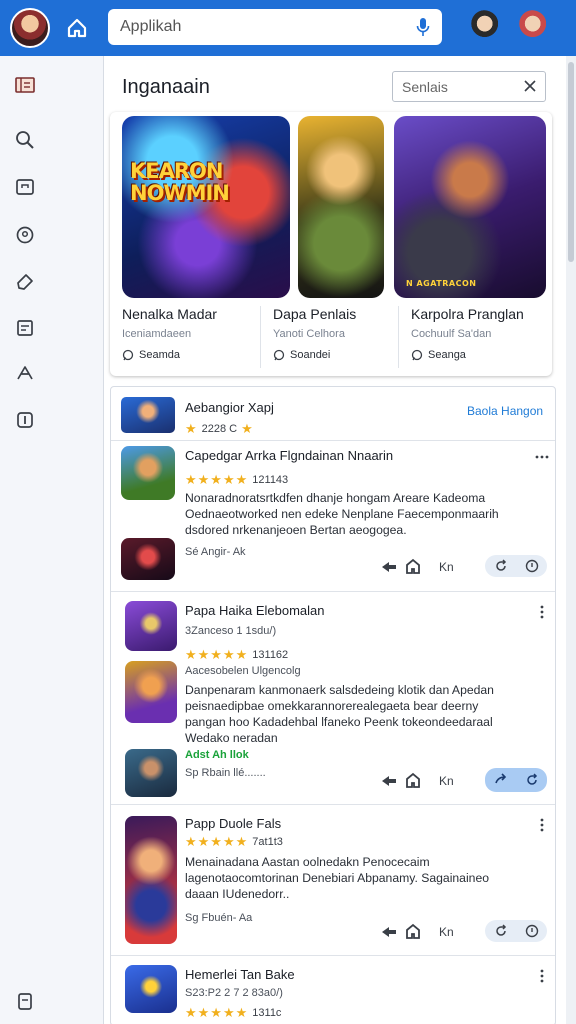 The width and height of the screenshot is (576, 1024). Describe the element at coordinates (25, 1001) in the screenshot. I see `downloads-icon` at that location.